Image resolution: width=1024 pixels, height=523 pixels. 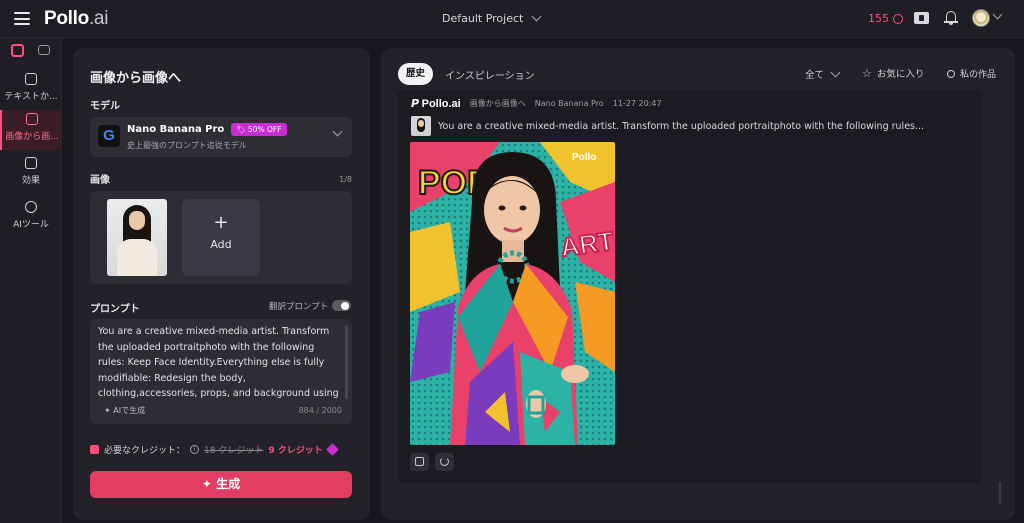 I want to click on model-name: Nano Banana Pro, so click(x=176, y=129).